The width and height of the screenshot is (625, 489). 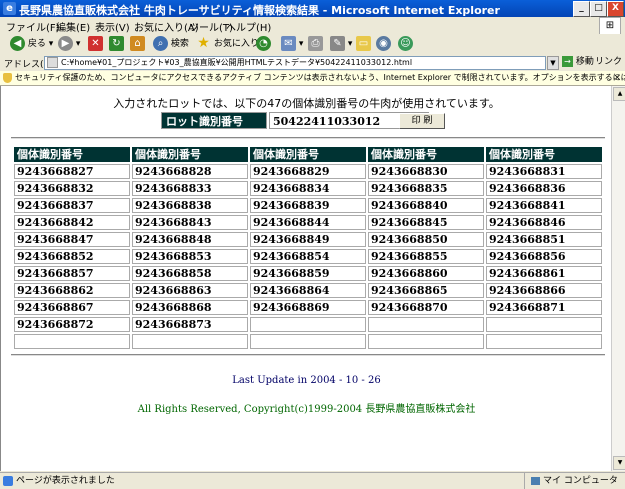 What do you see at coordinates (619, 463) in the screenshot?
I see `scroll-down-icon: ▼` at bounding box center [619, 463].